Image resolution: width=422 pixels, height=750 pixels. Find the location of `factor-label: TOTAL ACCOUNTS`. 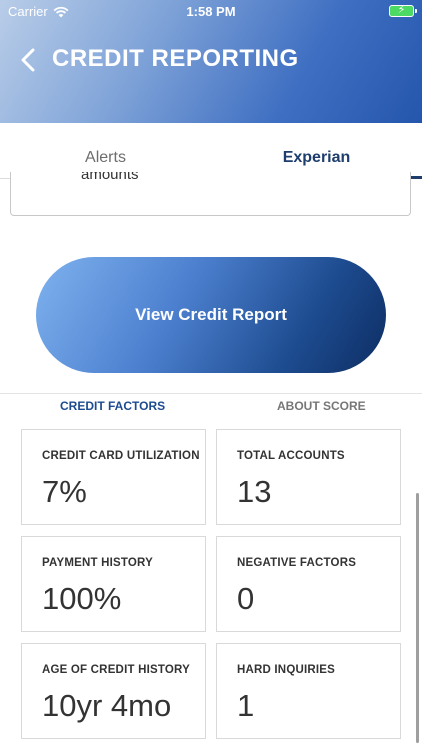

factor-label: TOTAL ACCOUNTS is located at coordinates (291, 456).